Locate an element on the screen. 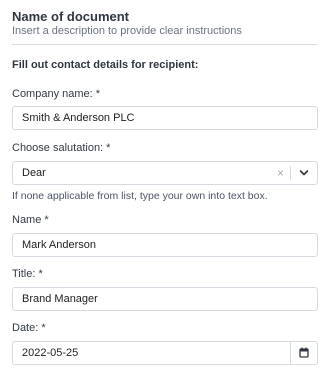 Image resolution: width=330 pixels, height=381 pixels. header-divider is located at coordinates (165, 44).